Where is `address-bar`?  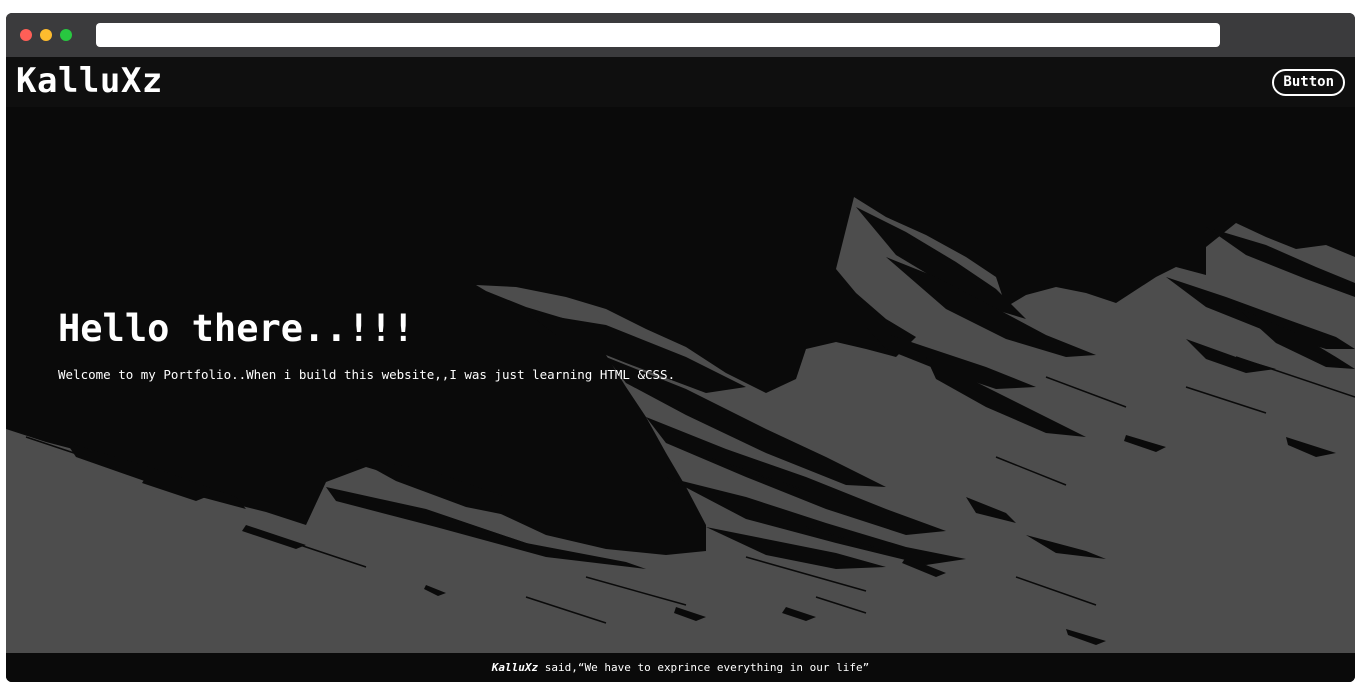 address-bar is located at coordinates (658, 35).